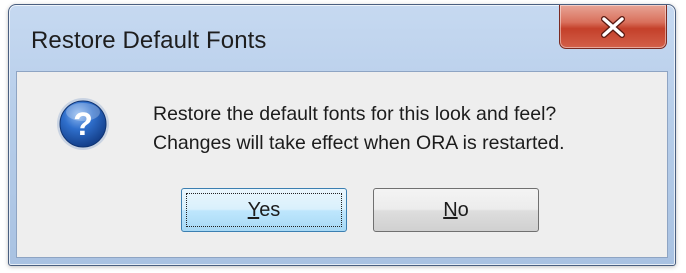 This screenshot has height=273, width=686. I want to click on dialog-title: Restore Default Fonts, so click(149, 40).